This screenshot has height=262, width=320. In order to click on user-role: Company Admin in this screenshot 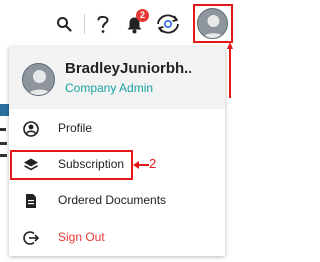, I will do `click(109, 88)`.